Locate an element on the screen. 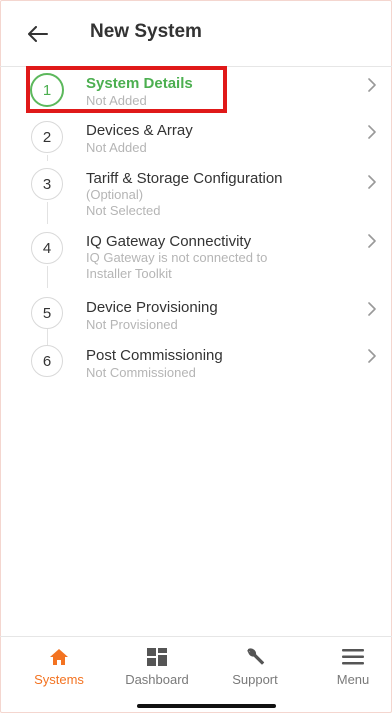 The width and height of the screenshot is (392, 713). step-devices-array: 2 Devices & Array Not Added is located at coordinates (196, 136).